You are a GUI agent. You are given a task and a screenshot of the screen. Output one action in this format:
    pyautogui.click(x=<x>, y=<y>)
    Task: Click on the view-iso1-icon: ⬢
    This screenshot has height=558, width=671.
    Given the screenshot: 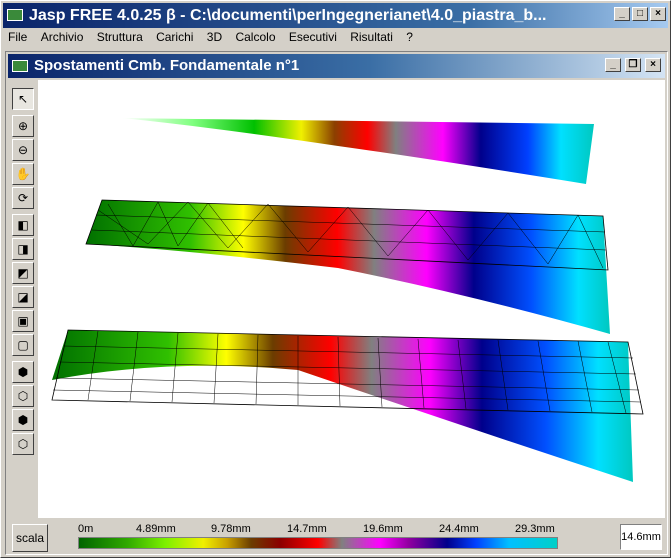 What is the action you would take?
    pyautogui.click(x=23, y=372)
    